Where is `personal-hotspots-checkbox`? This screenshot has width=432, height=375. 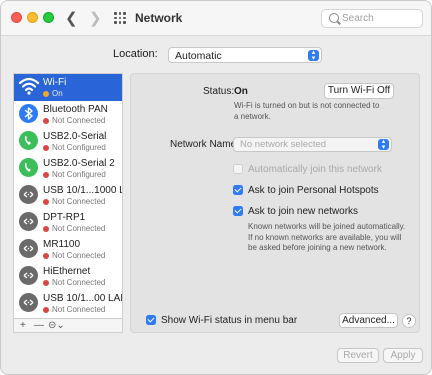
personal-hotspots-checkbox is located at coordinates (238, 190).